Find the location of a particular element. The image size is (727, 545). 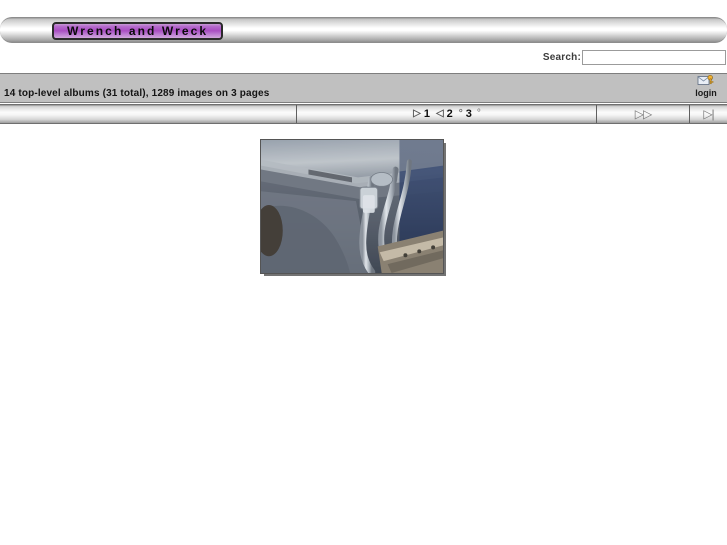

last-page-icon: ▷| is located at coordinates (708, 114).